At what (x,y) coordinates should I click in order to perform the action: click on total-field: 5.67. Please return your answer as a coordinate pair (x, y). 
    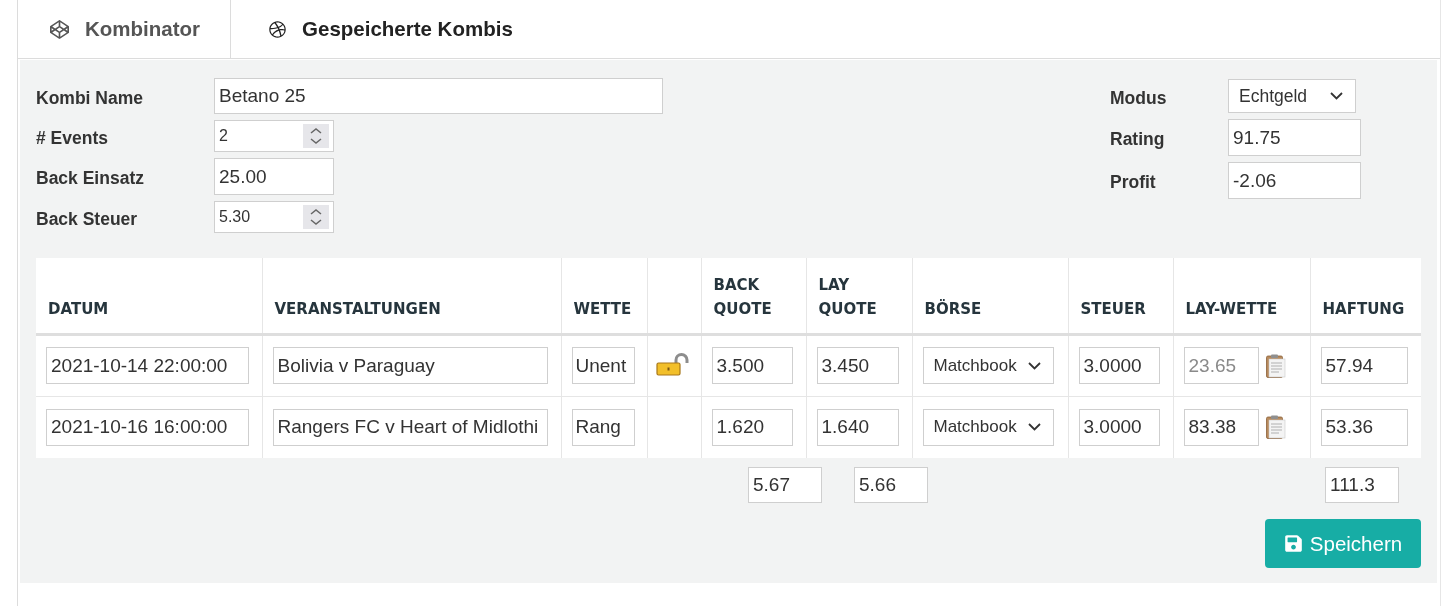
    Looking at the image, I should click on (785, 485).